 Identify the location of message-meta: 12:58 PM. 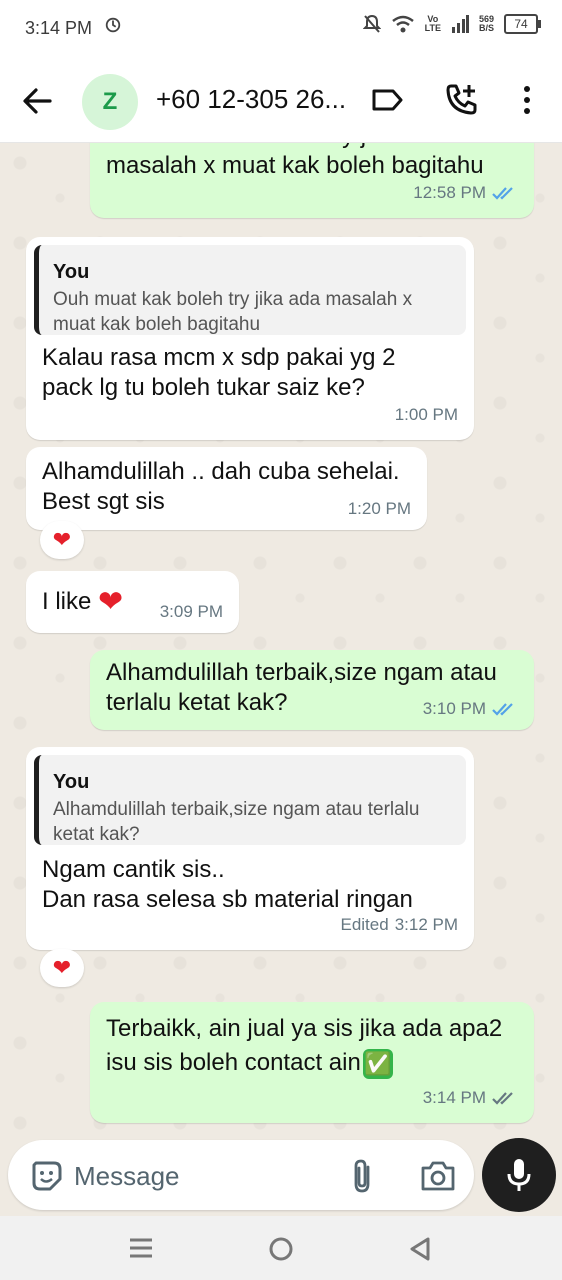
(465, 193).